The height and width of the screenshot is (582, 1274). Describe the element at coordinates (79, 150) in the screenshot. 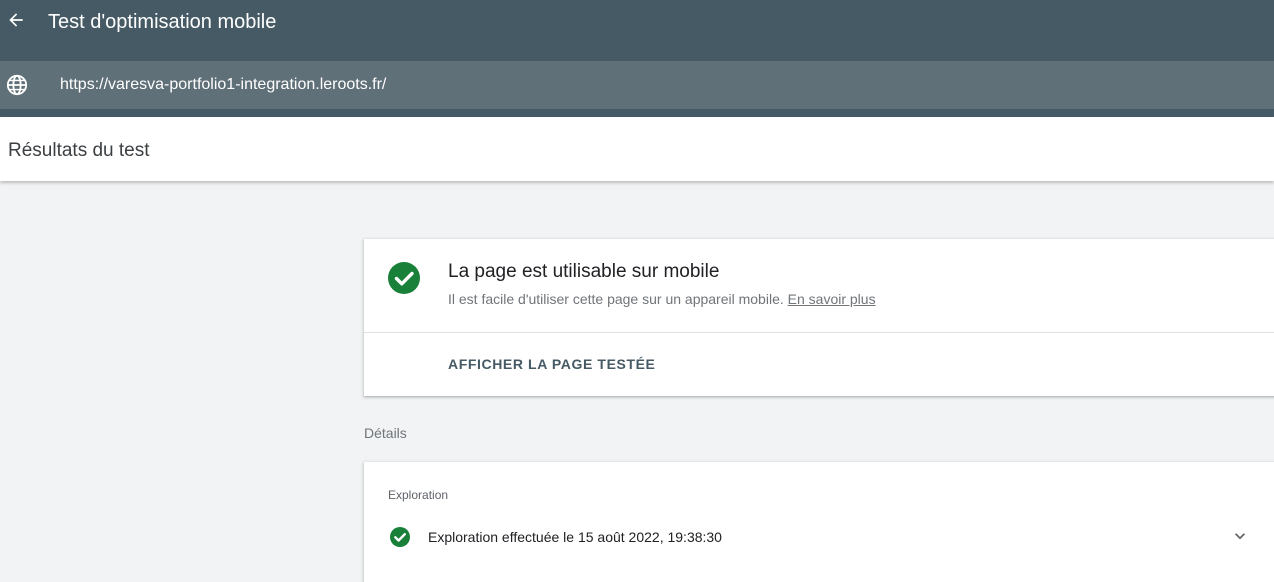

I see `results-title: Résultats du test` at that location.